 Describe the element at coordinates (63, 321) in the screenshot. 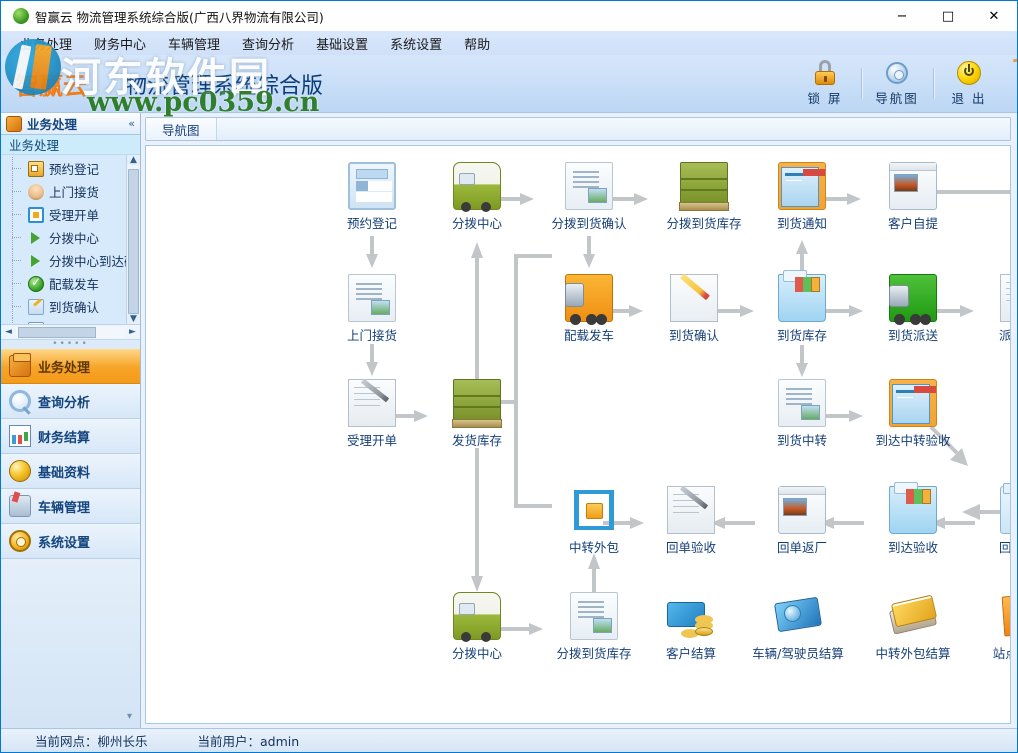

I see `sidebar-item-arrival-stock: 到货库存` at that location.